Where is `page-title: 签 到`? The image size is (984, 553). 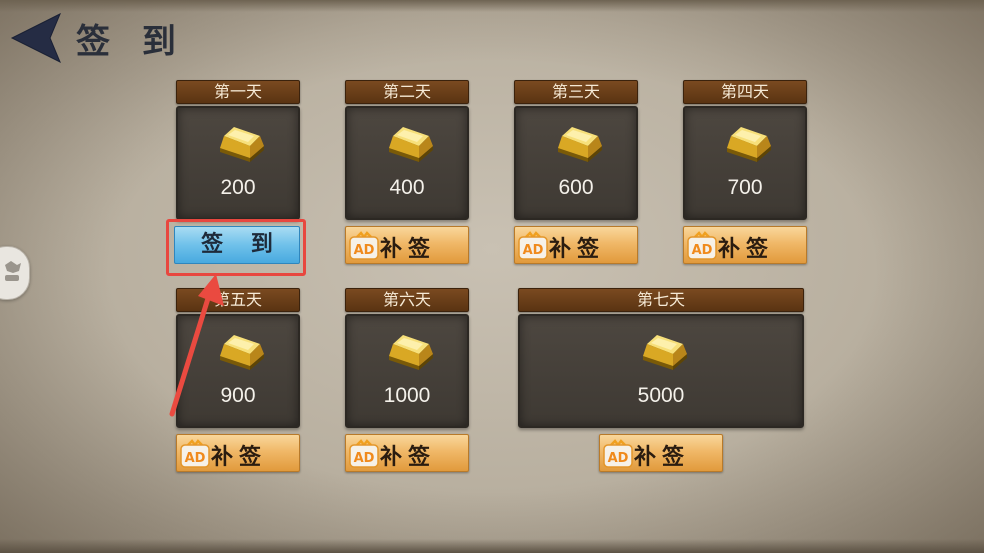 page-title: 签 到 is located at coordinates (131, 42).